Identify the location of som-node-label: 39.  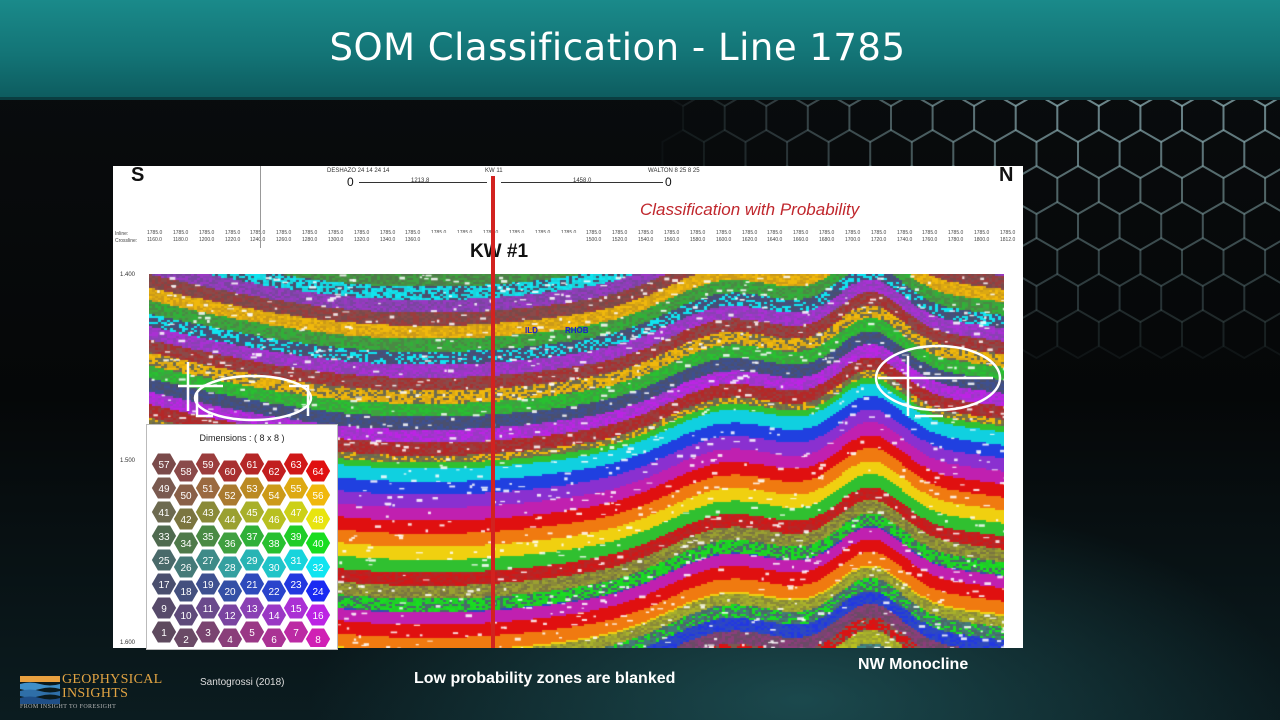
(296, 537).